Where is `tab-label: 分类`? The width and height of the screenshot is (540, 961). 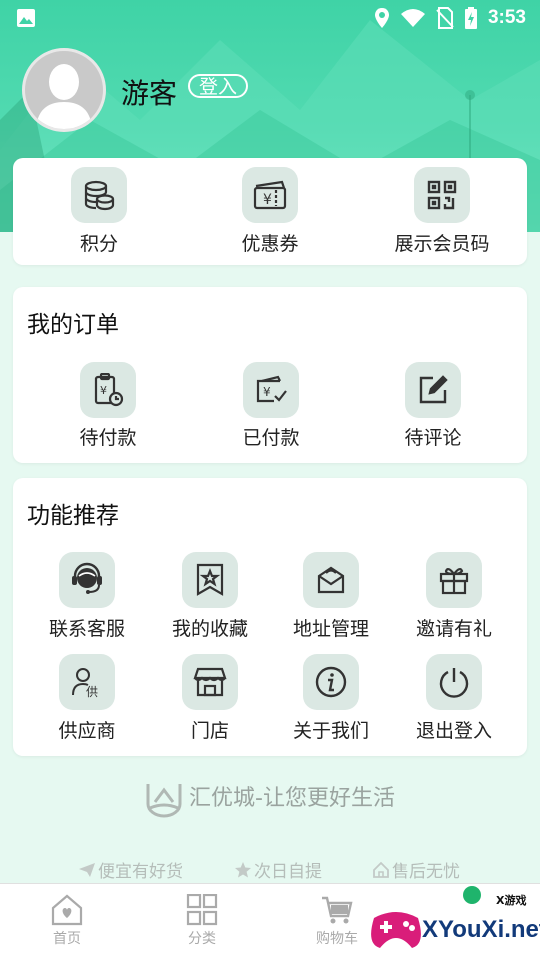
tab-label: 分类 is located at coordinates (202, 939).